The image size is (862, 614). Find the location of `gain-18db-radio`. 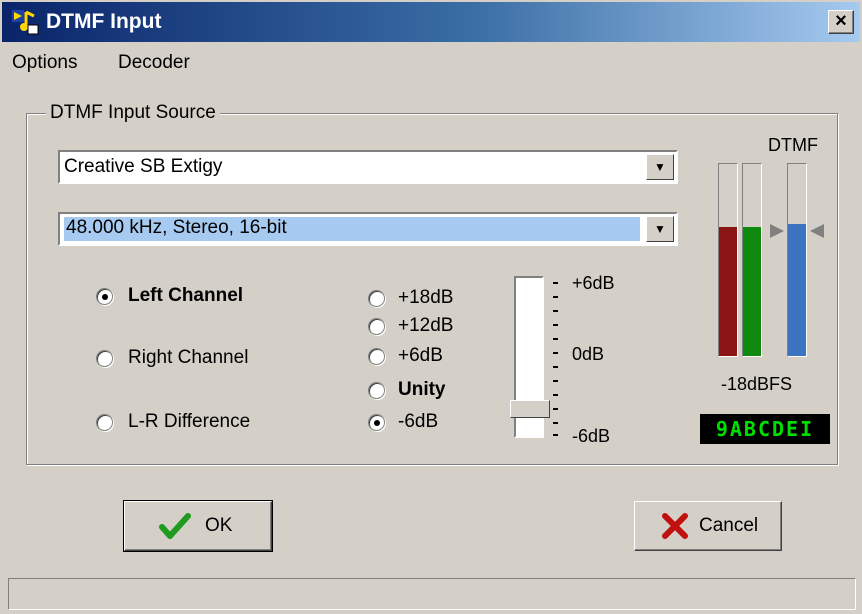

gain-18db-radio is located at coordinates (376, 298).